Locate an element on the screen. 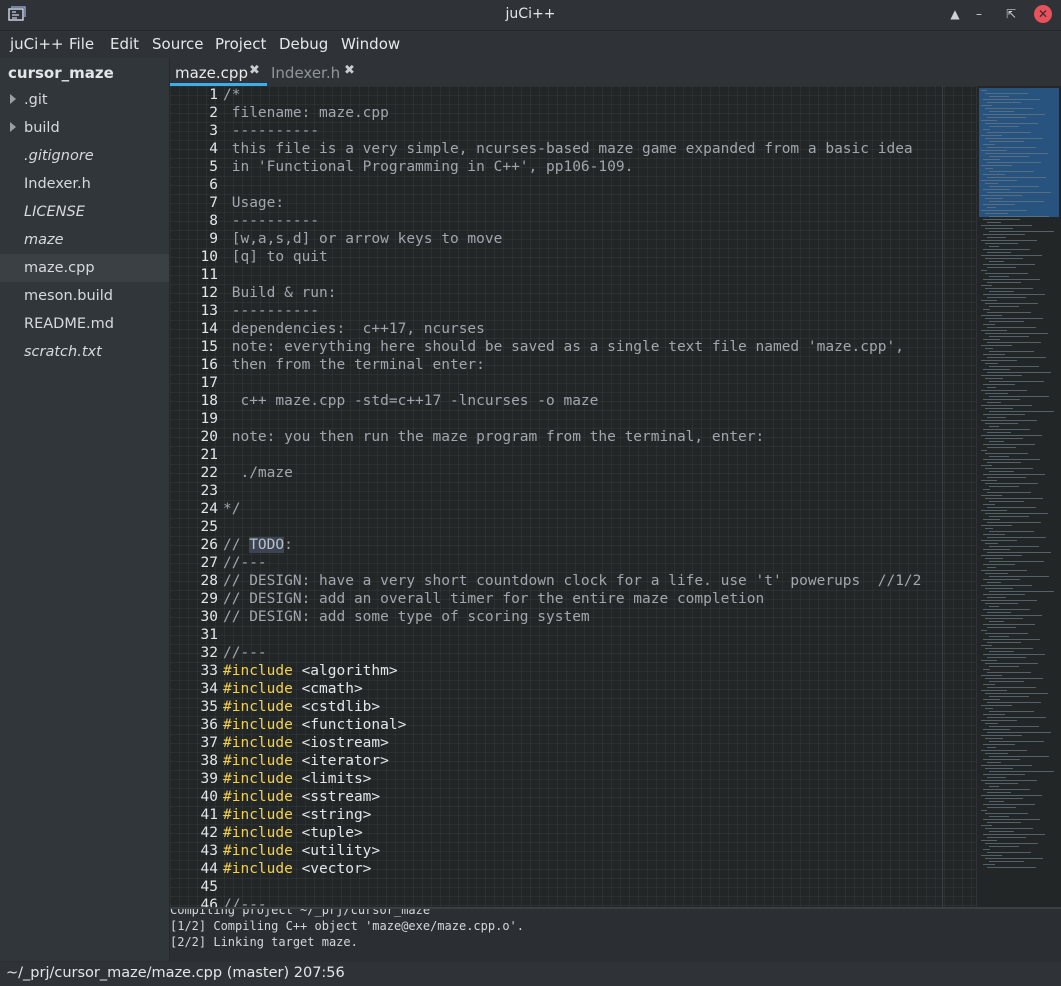 This screenshot has height=986, width=1061. tree-item-git: .git is located at coordinates (84, 100).